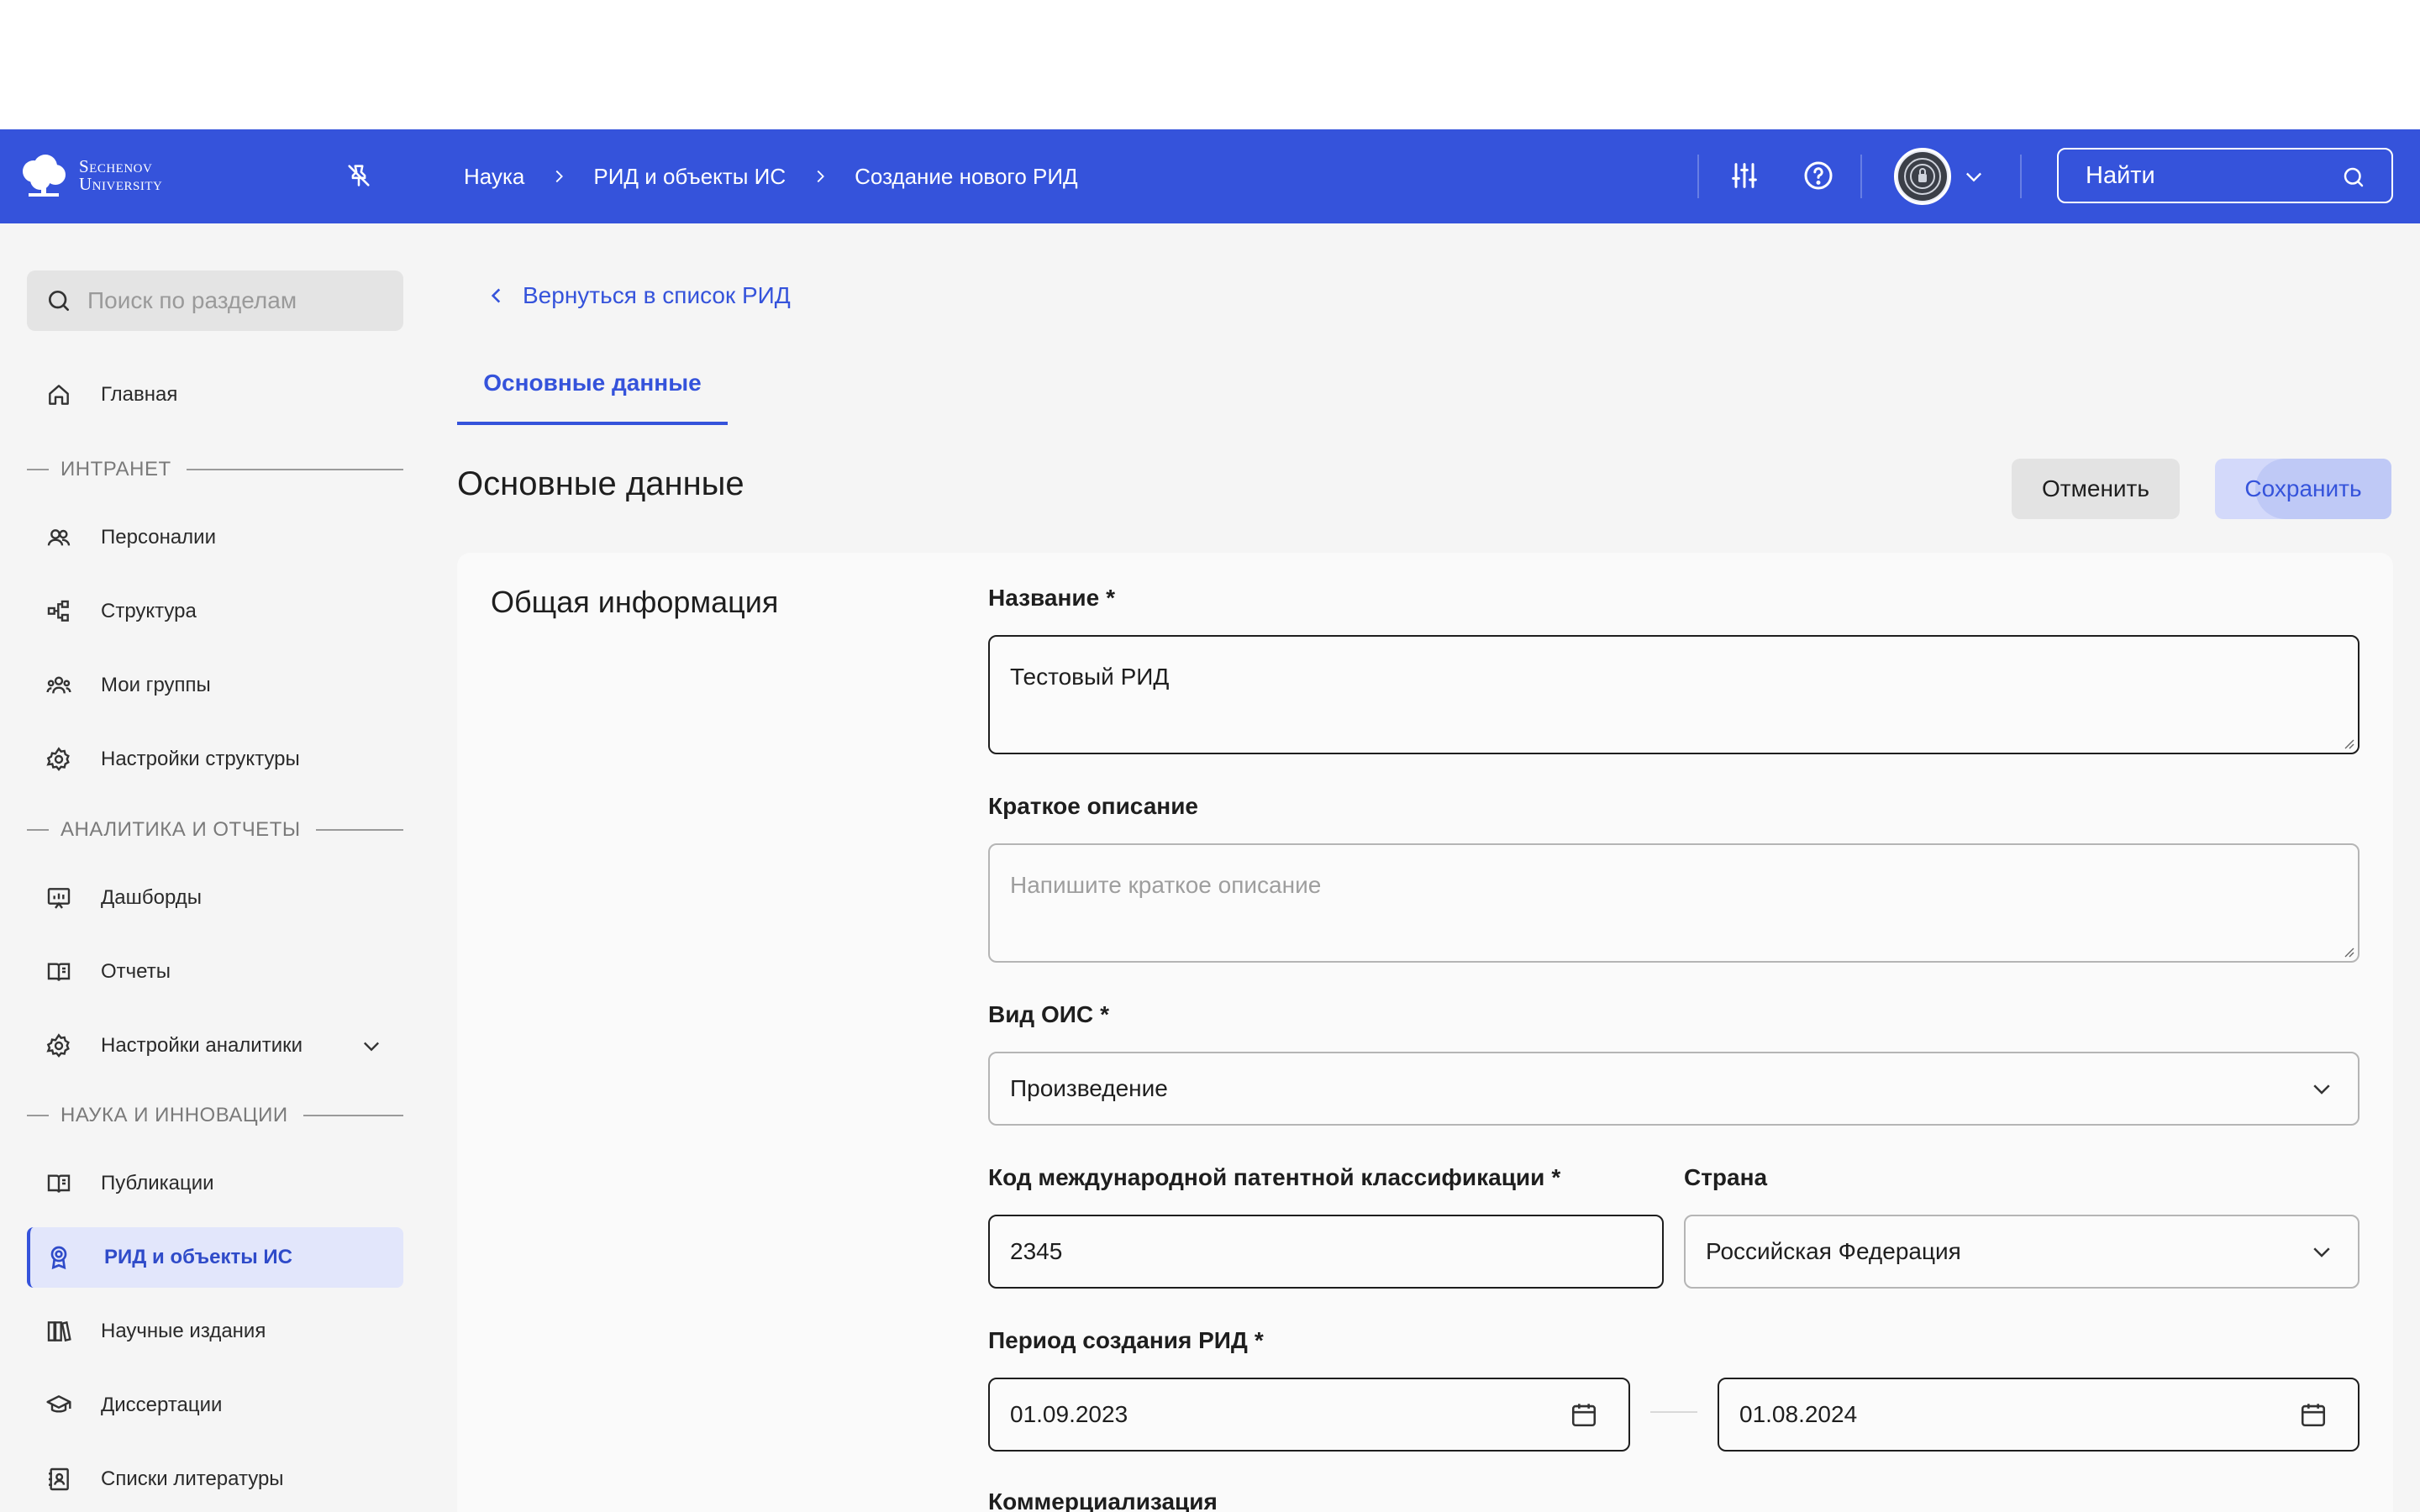 This screenshot has width=2420, height=1512. What do you see at coordinates (215, 469) in the screenshot?
I see `section-header-intranet: ИНТРАНЕТ` at bounding box center [215, 469].